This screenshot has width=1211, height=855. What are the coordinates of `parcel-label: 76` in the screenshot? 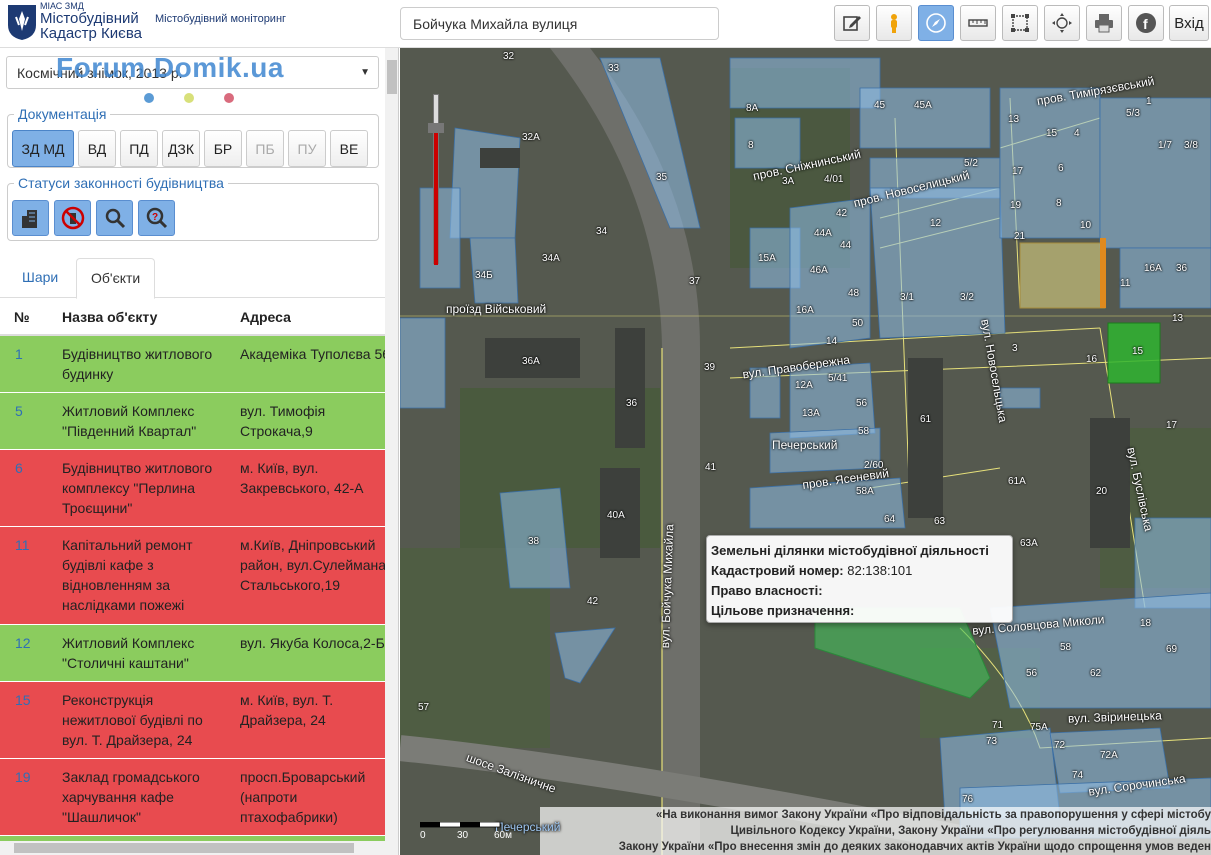 It's located at (968, 799).